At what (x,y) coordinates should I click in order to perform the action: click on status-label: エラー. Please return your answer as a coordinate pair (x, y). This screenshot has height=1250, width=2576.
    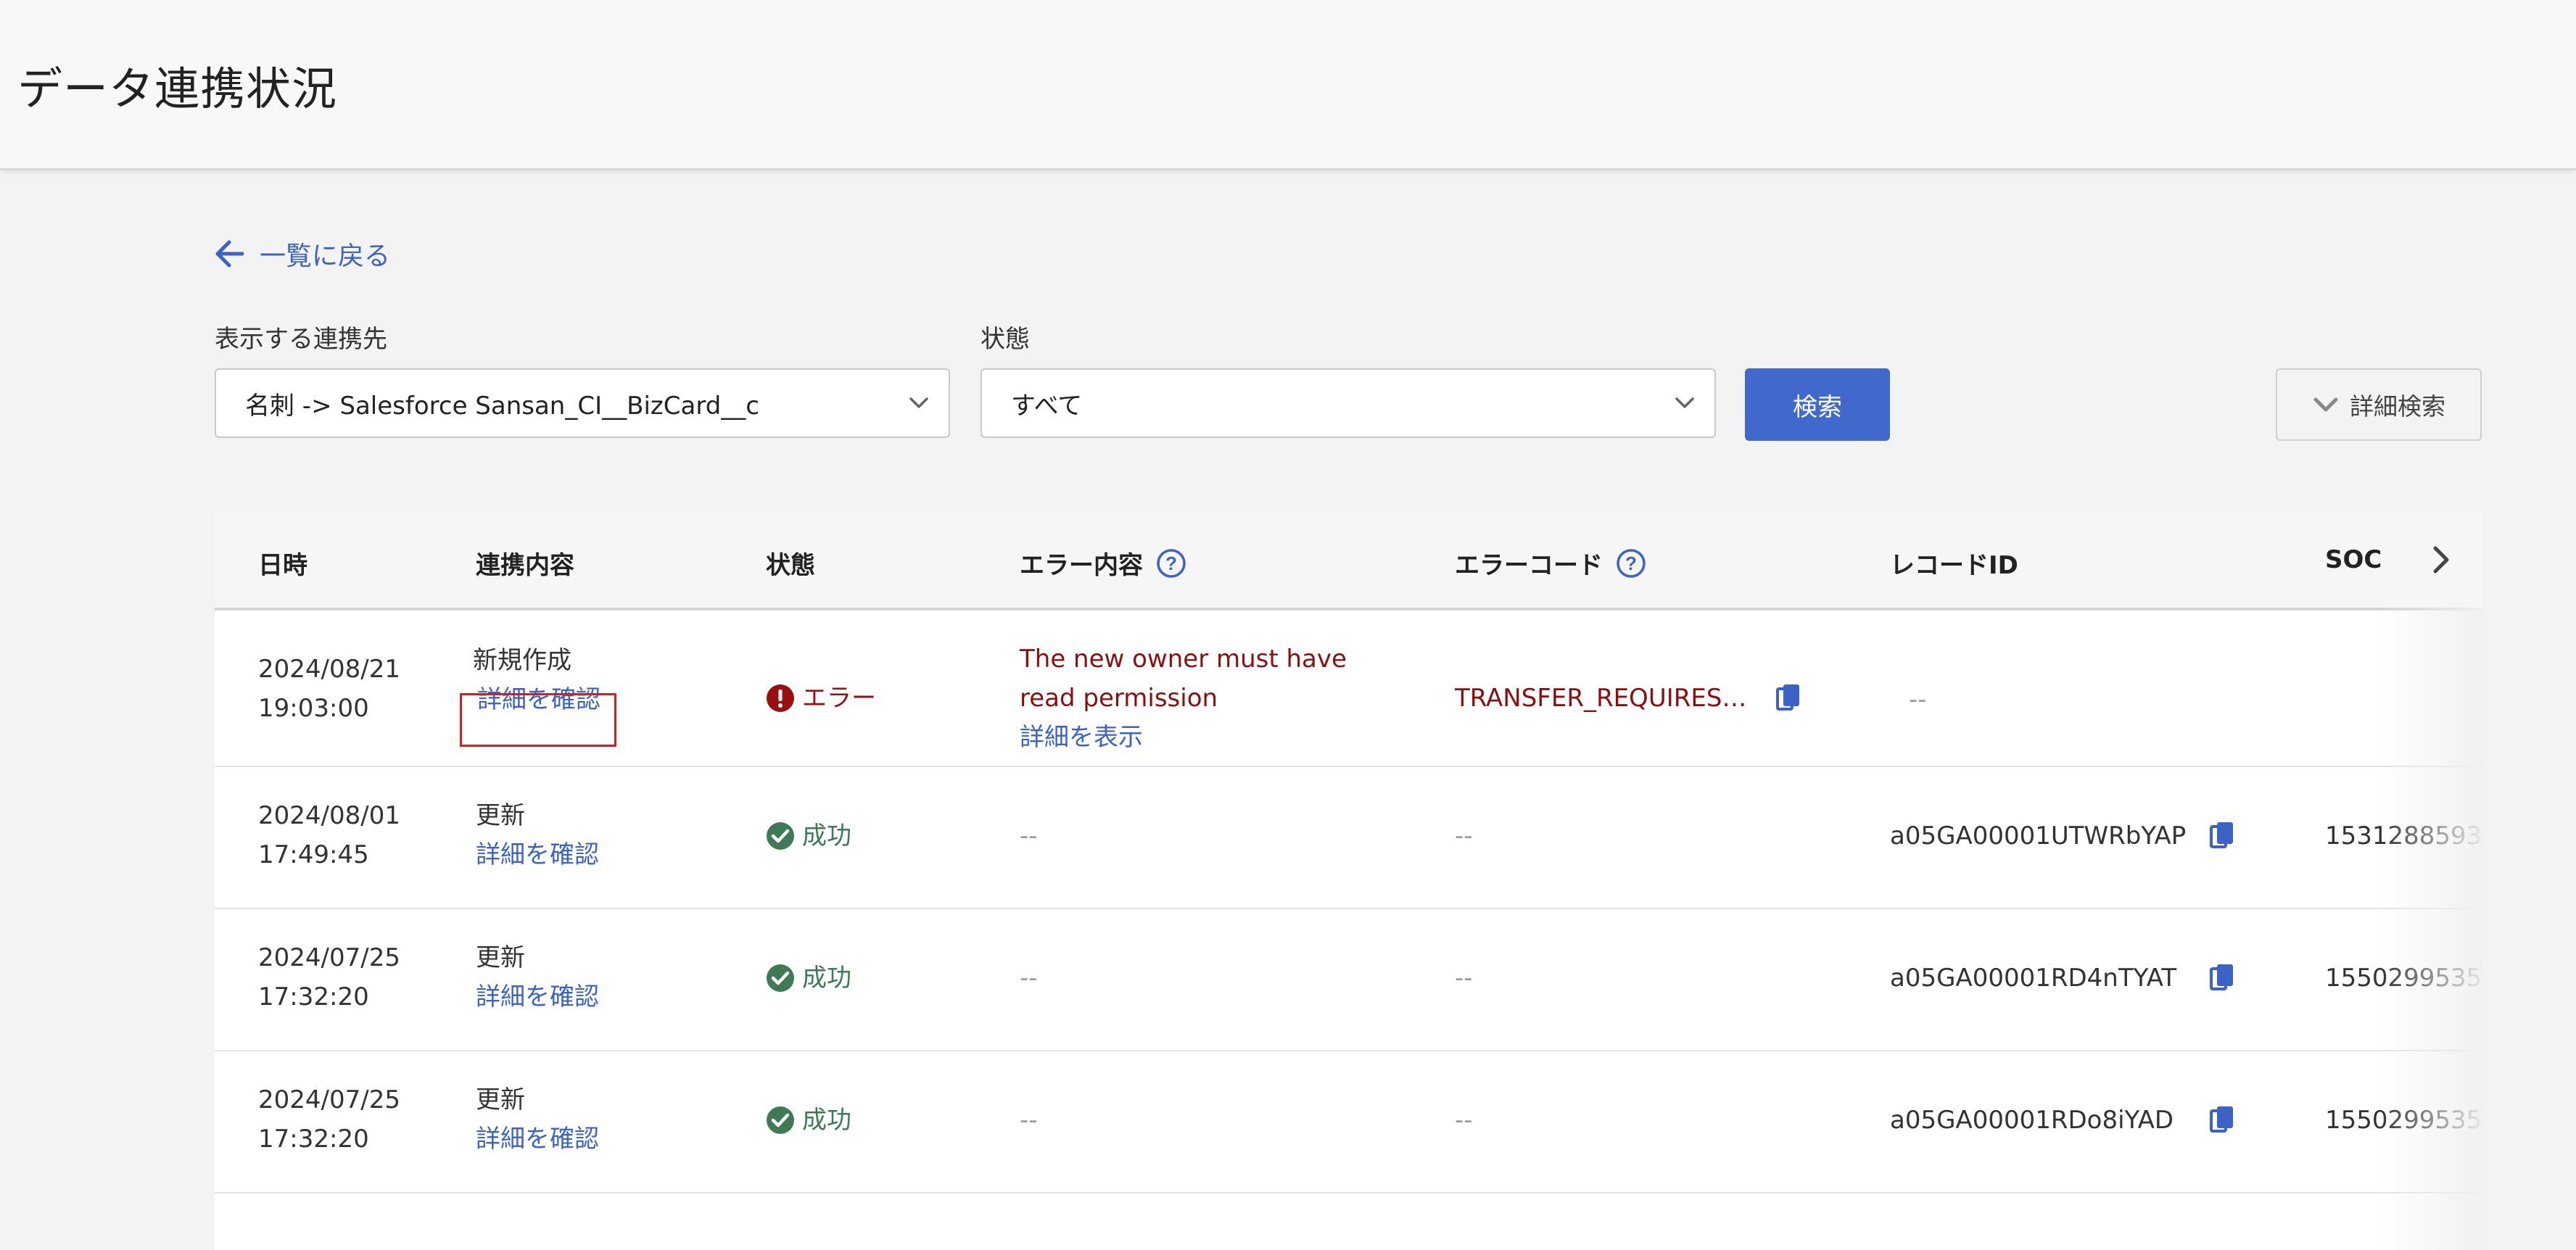
    Looking at the image, I should click on (839, 698).